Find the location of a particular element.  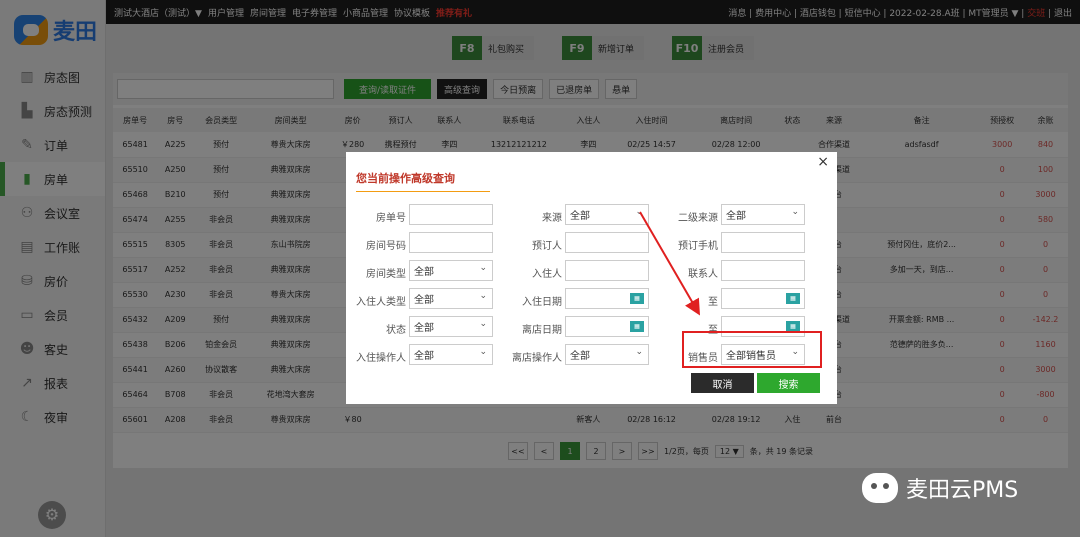

wechat-icon is located at coordinates (880, 488).